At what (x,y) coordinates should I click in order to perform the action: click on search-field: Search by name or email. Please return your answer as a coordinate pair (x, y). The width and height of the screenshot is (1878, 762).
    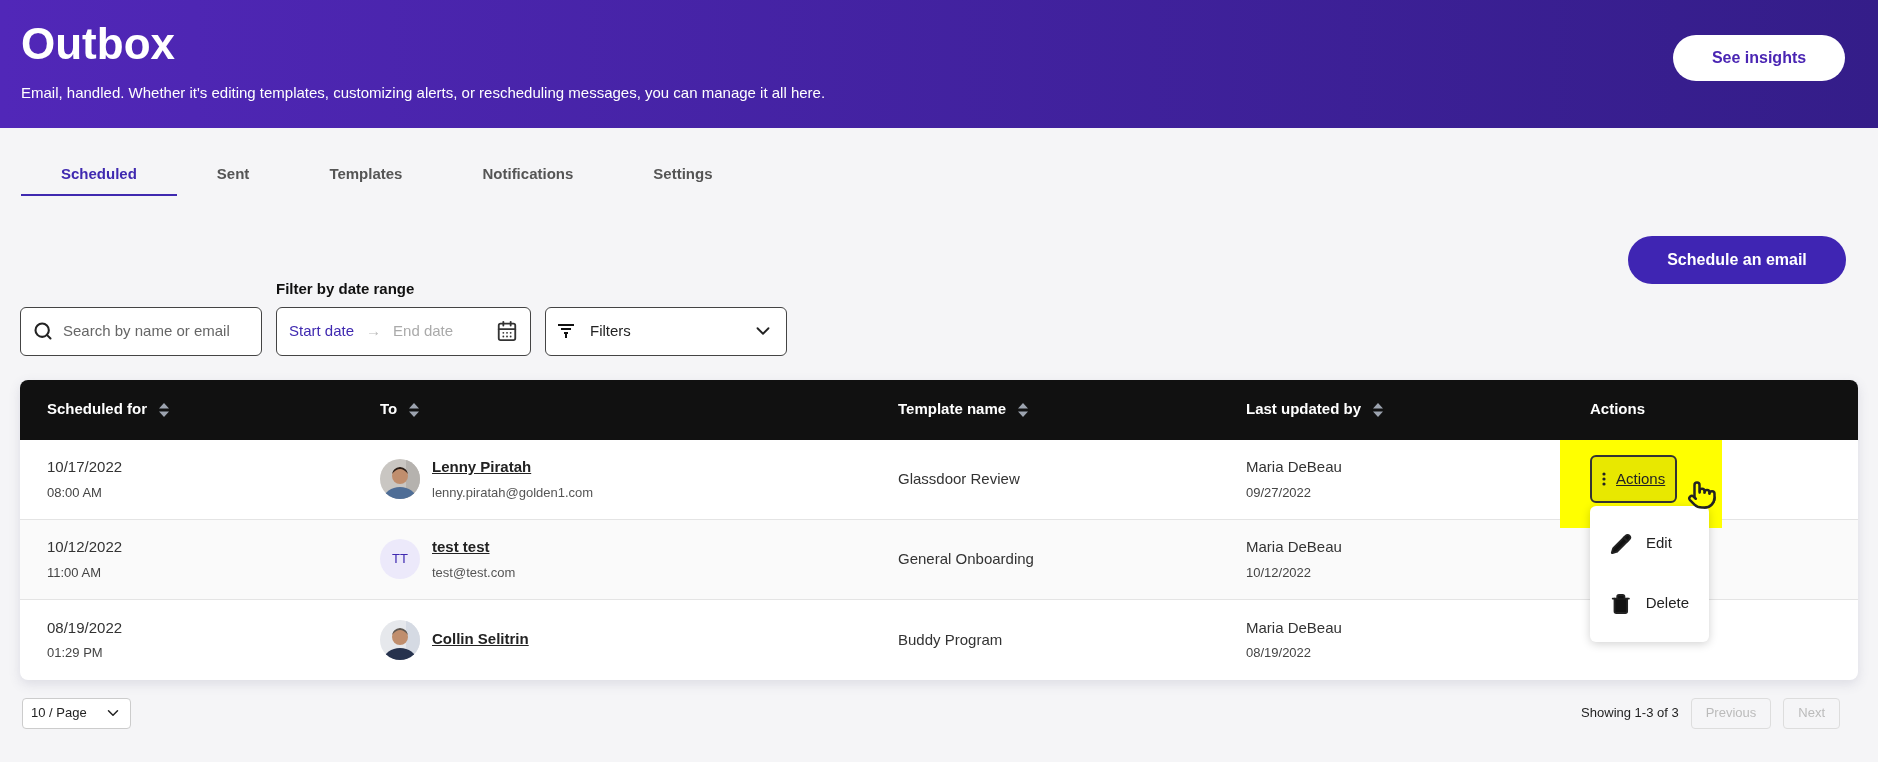
    Looking at the image, I should click on (141, 331).